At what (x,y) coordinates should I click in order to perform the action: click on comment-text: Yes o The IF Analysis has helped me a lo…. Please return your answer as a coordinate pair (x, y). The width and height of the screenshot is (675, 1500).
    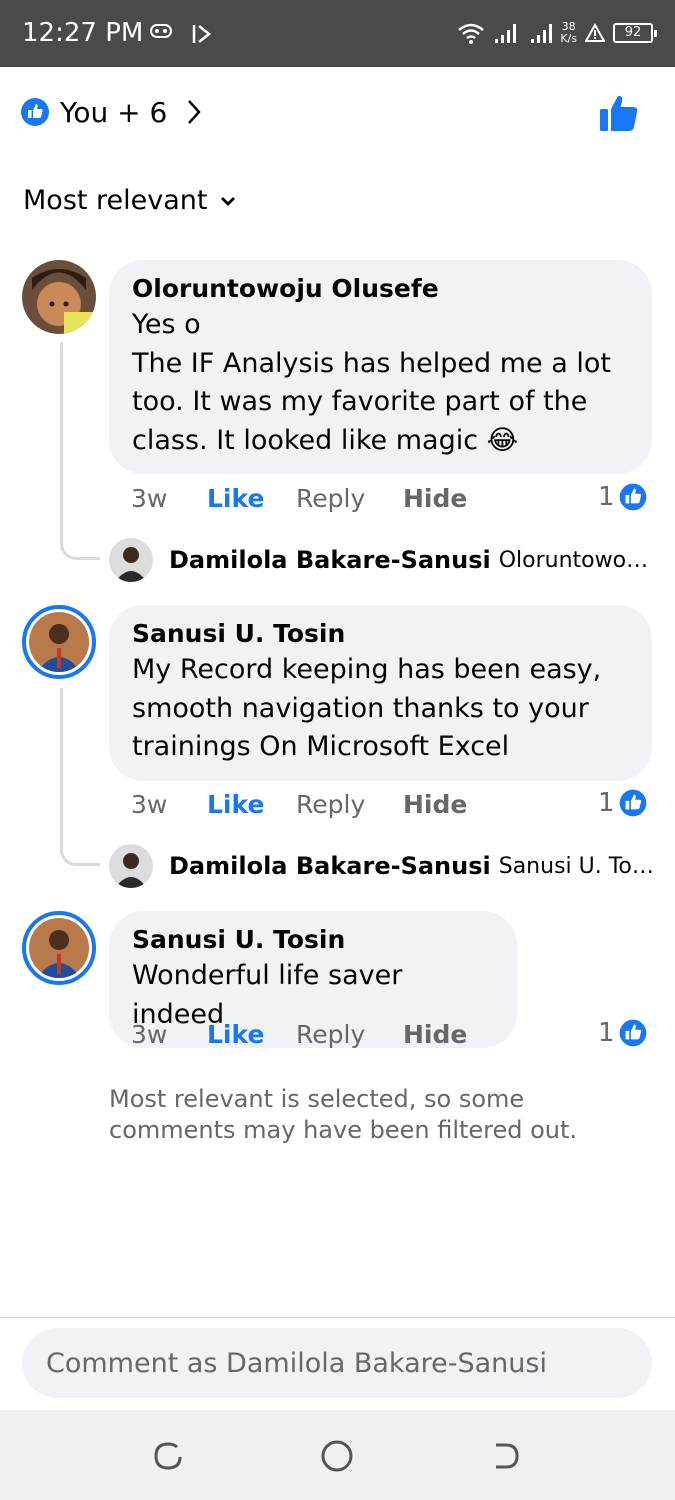
    Looking at the image, I should click on (371, 382).